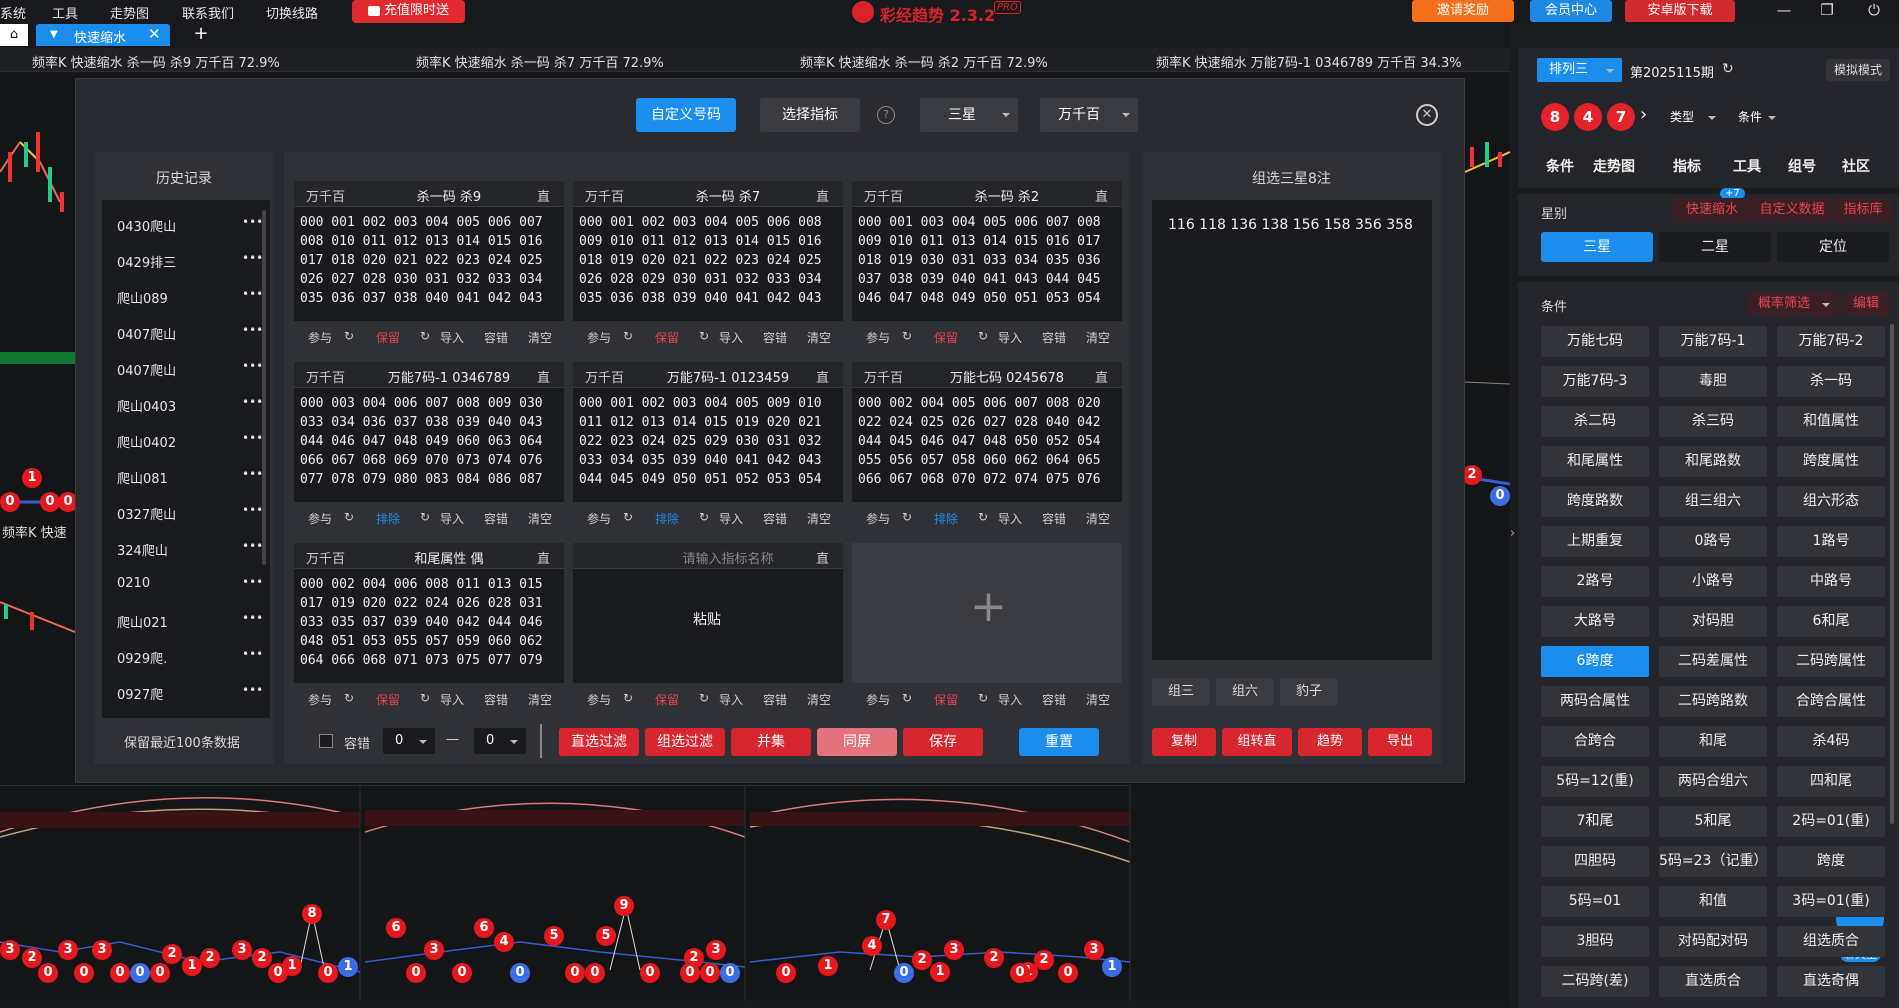 The image size is (1899, 1008). Describe the element at coordinates (1595, 501) in the screenshot. I see `condition-button: 跨度路数` at that location.